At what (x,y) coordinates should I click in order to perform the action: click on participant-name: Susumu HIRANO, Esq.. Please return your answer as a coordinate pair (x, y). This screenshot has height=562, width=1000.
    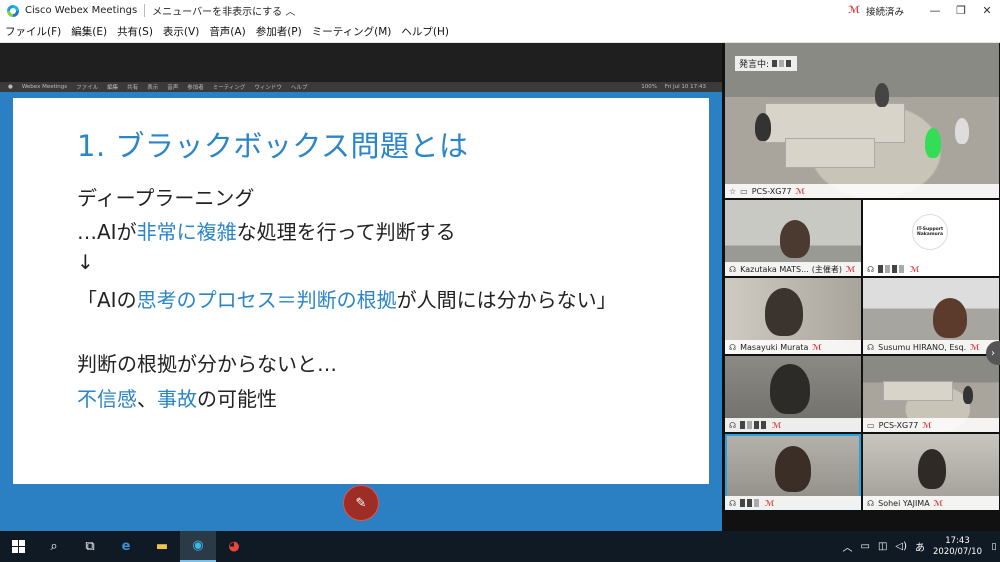
    Looking at the image, I should click on (922, 347).